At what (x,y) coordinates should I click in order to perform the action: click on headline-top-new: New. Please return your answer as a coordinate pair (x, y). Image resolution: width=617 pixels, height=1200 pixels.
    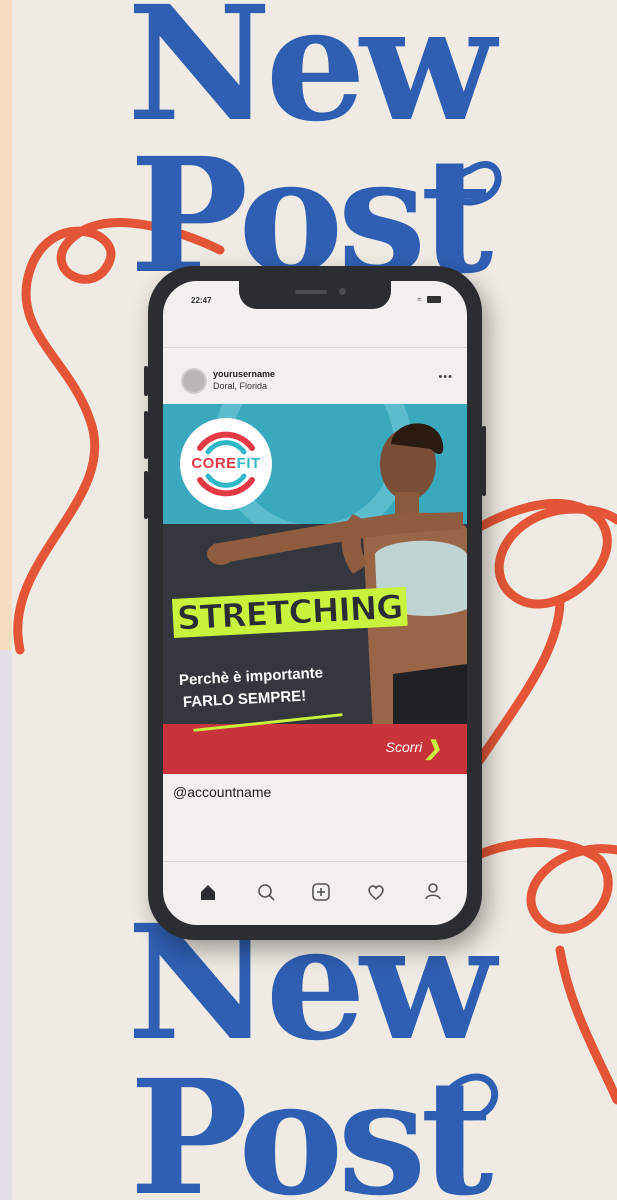
    Looking at the image, I should click on (311, 78).